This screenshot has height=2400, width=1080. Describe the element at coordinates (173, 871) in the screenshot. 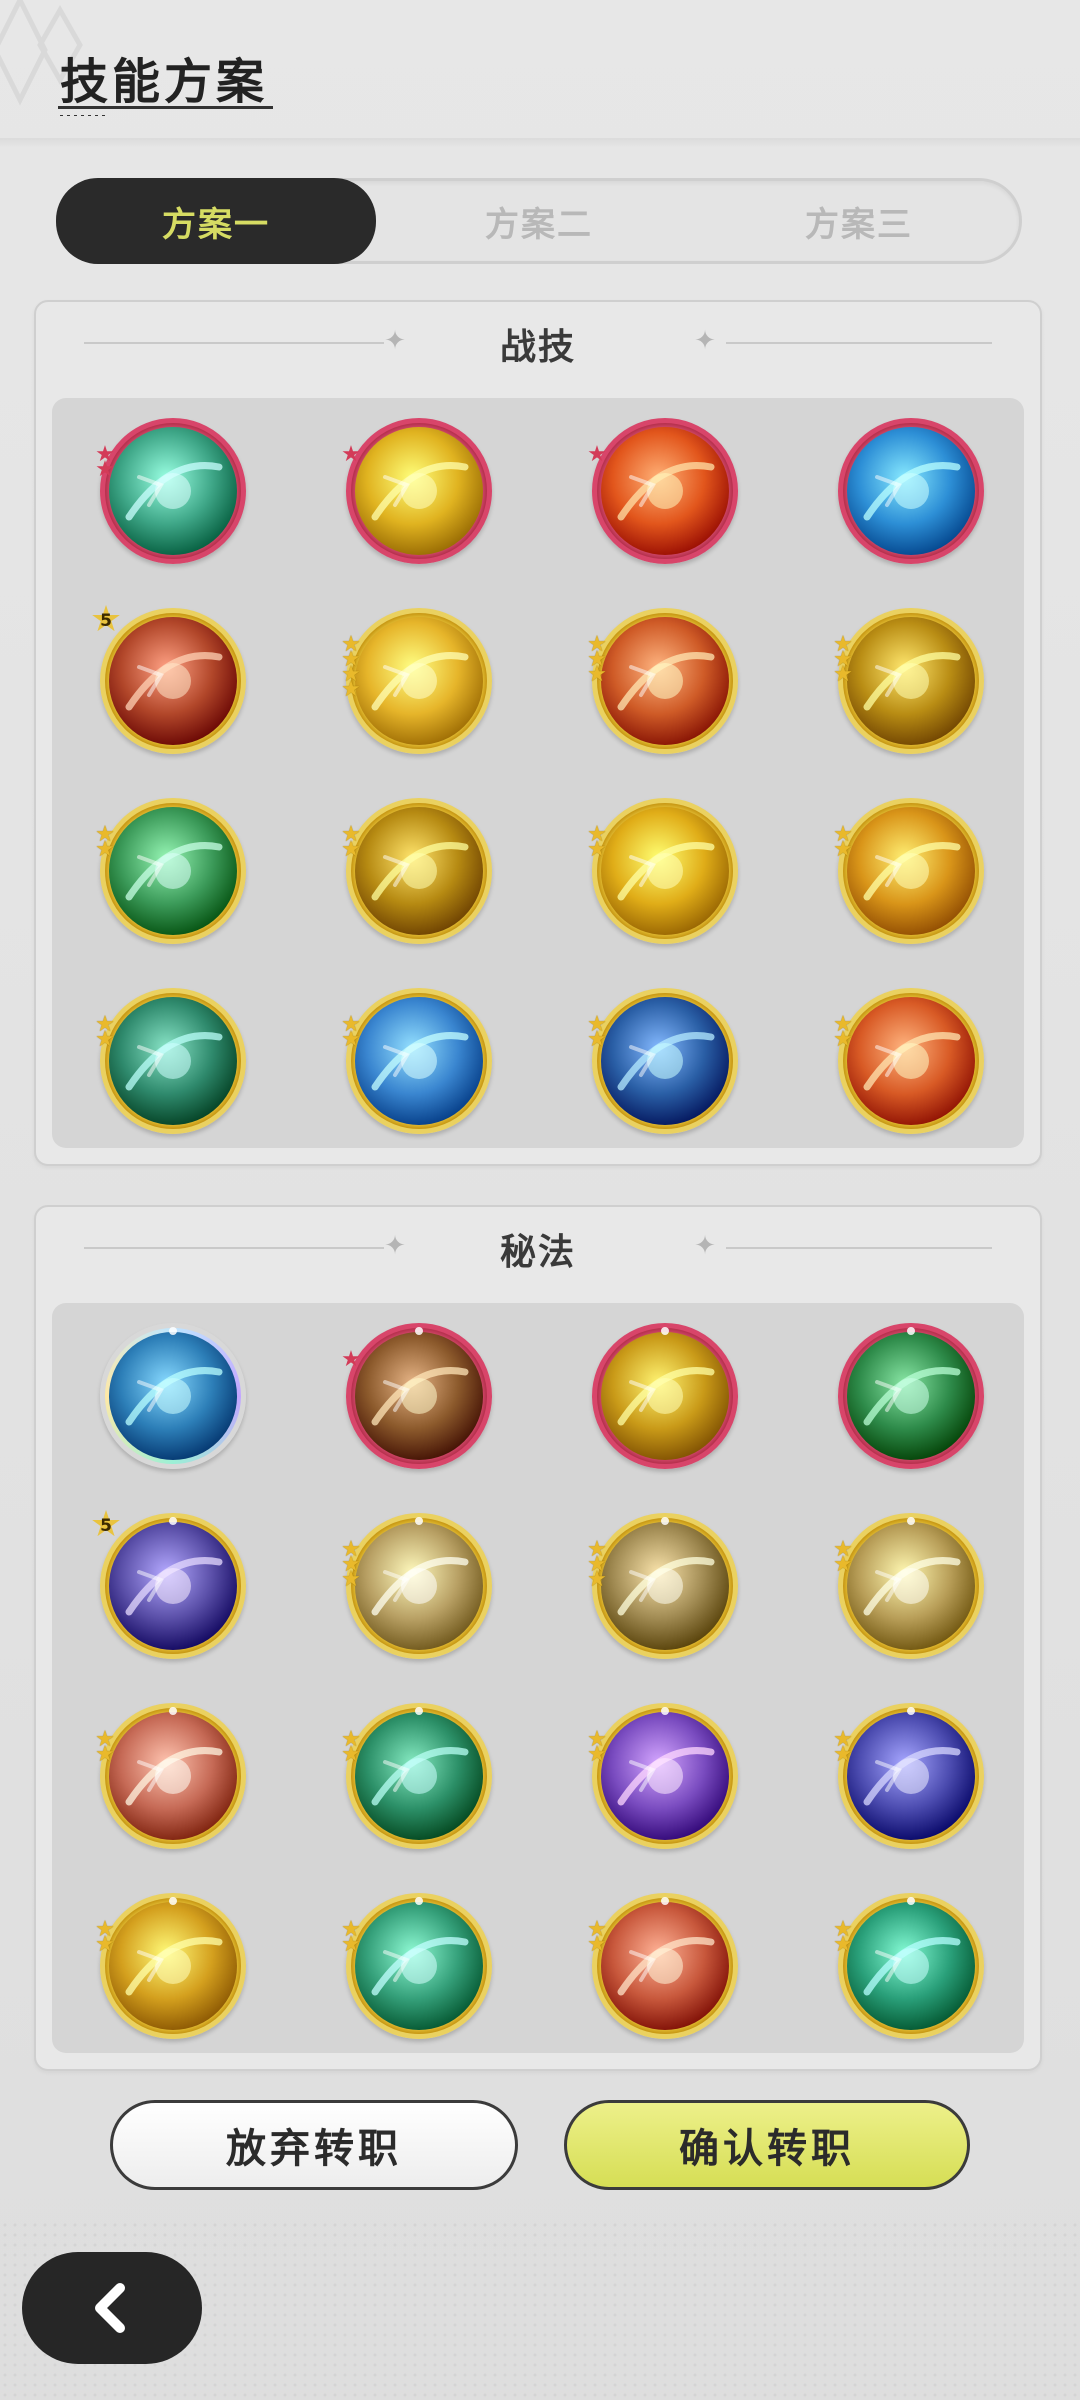

I see `wind-slash-icon` at that location.